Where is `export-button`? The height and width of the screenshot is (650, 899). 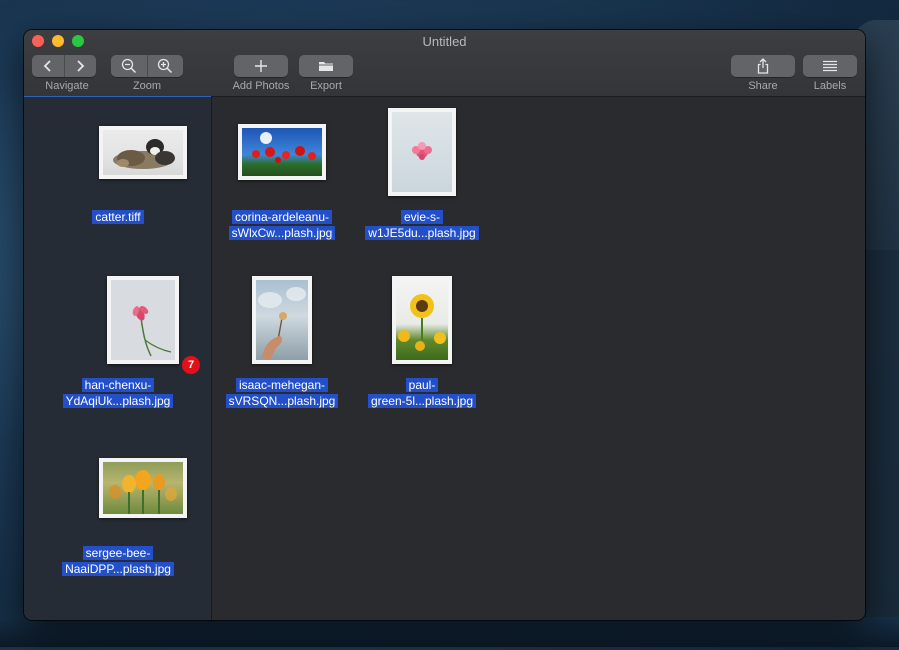
export-button is located at coordinates (326, 66).